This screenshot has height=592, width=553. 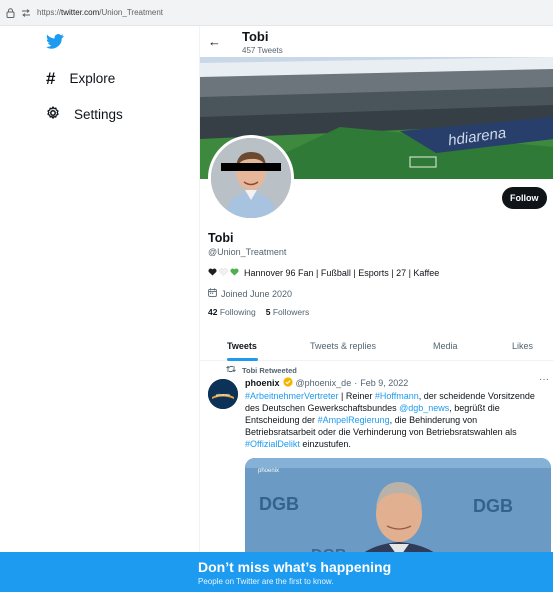 I want to click on nav-item-explore: # Explore, so click(x=80, y=78).